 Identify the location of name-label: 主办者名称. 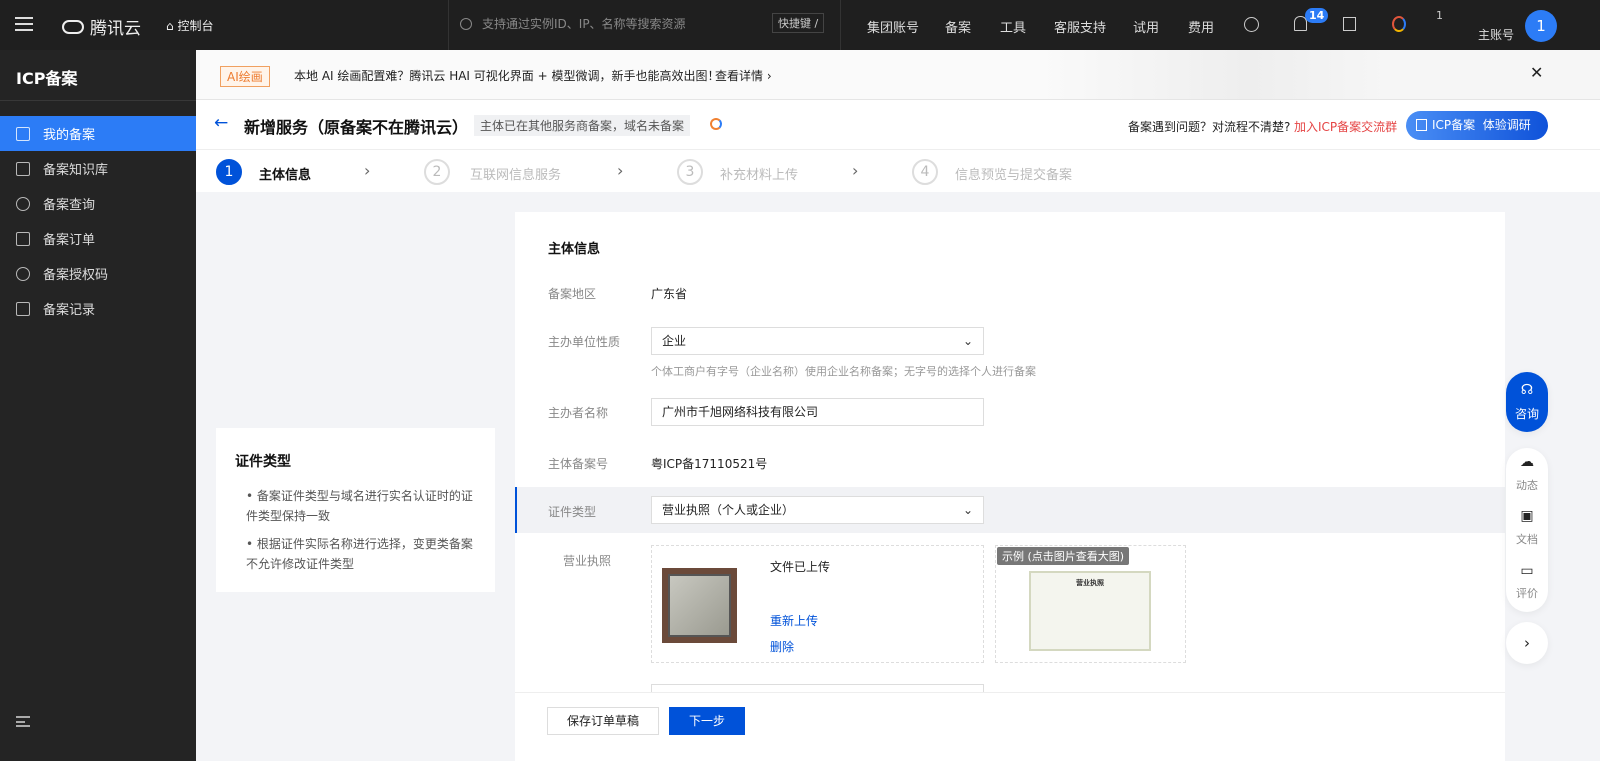
(578, 413).